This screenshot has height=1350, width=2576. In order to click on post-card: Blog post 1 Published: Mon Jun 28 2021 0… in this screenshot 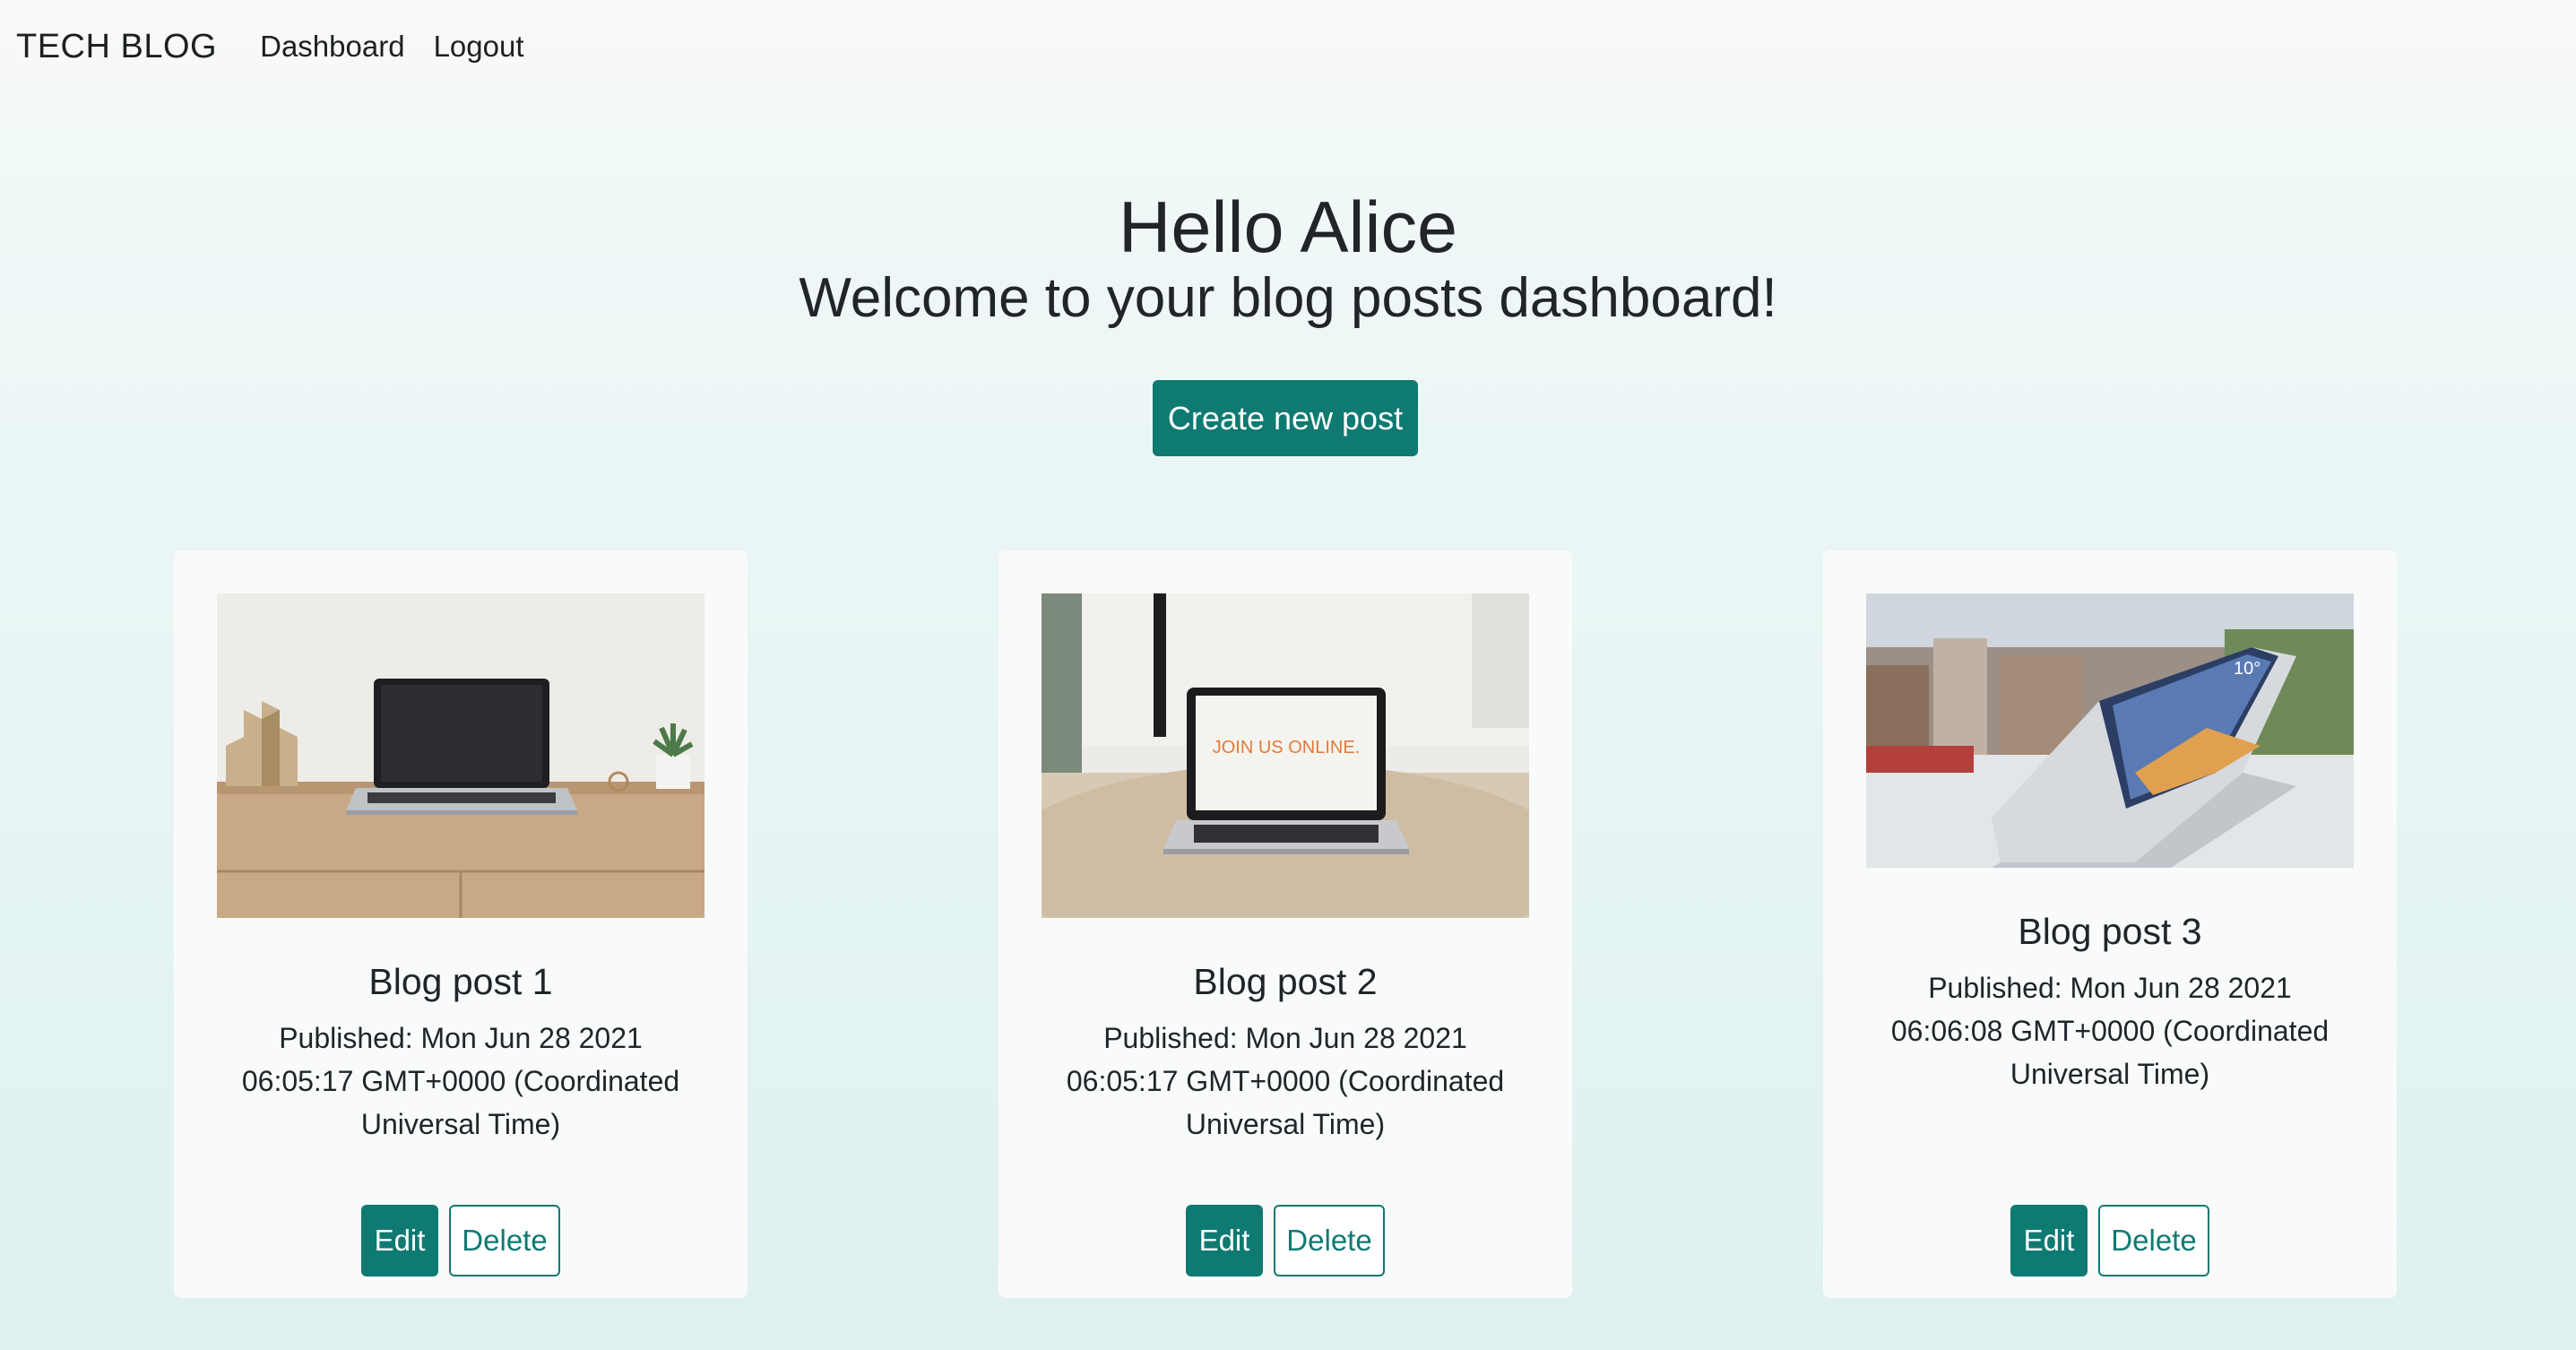, I will do `click(461, 924)`.